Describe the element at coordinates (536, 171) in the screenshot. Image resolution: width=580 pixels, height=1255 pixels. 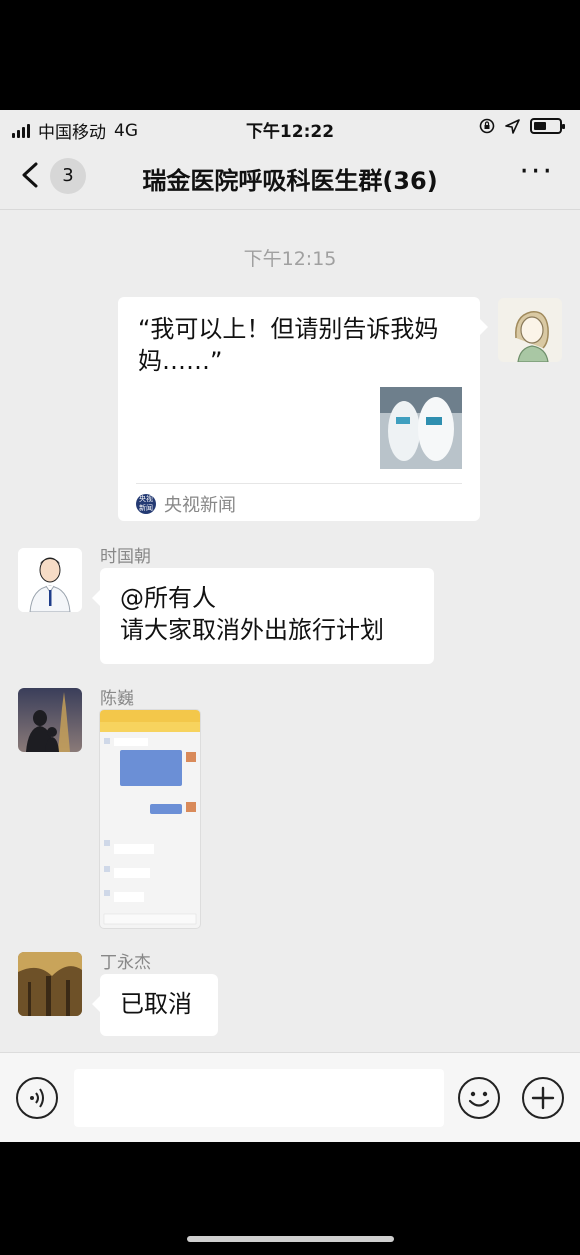
I see `more-icon: ···` at that location.